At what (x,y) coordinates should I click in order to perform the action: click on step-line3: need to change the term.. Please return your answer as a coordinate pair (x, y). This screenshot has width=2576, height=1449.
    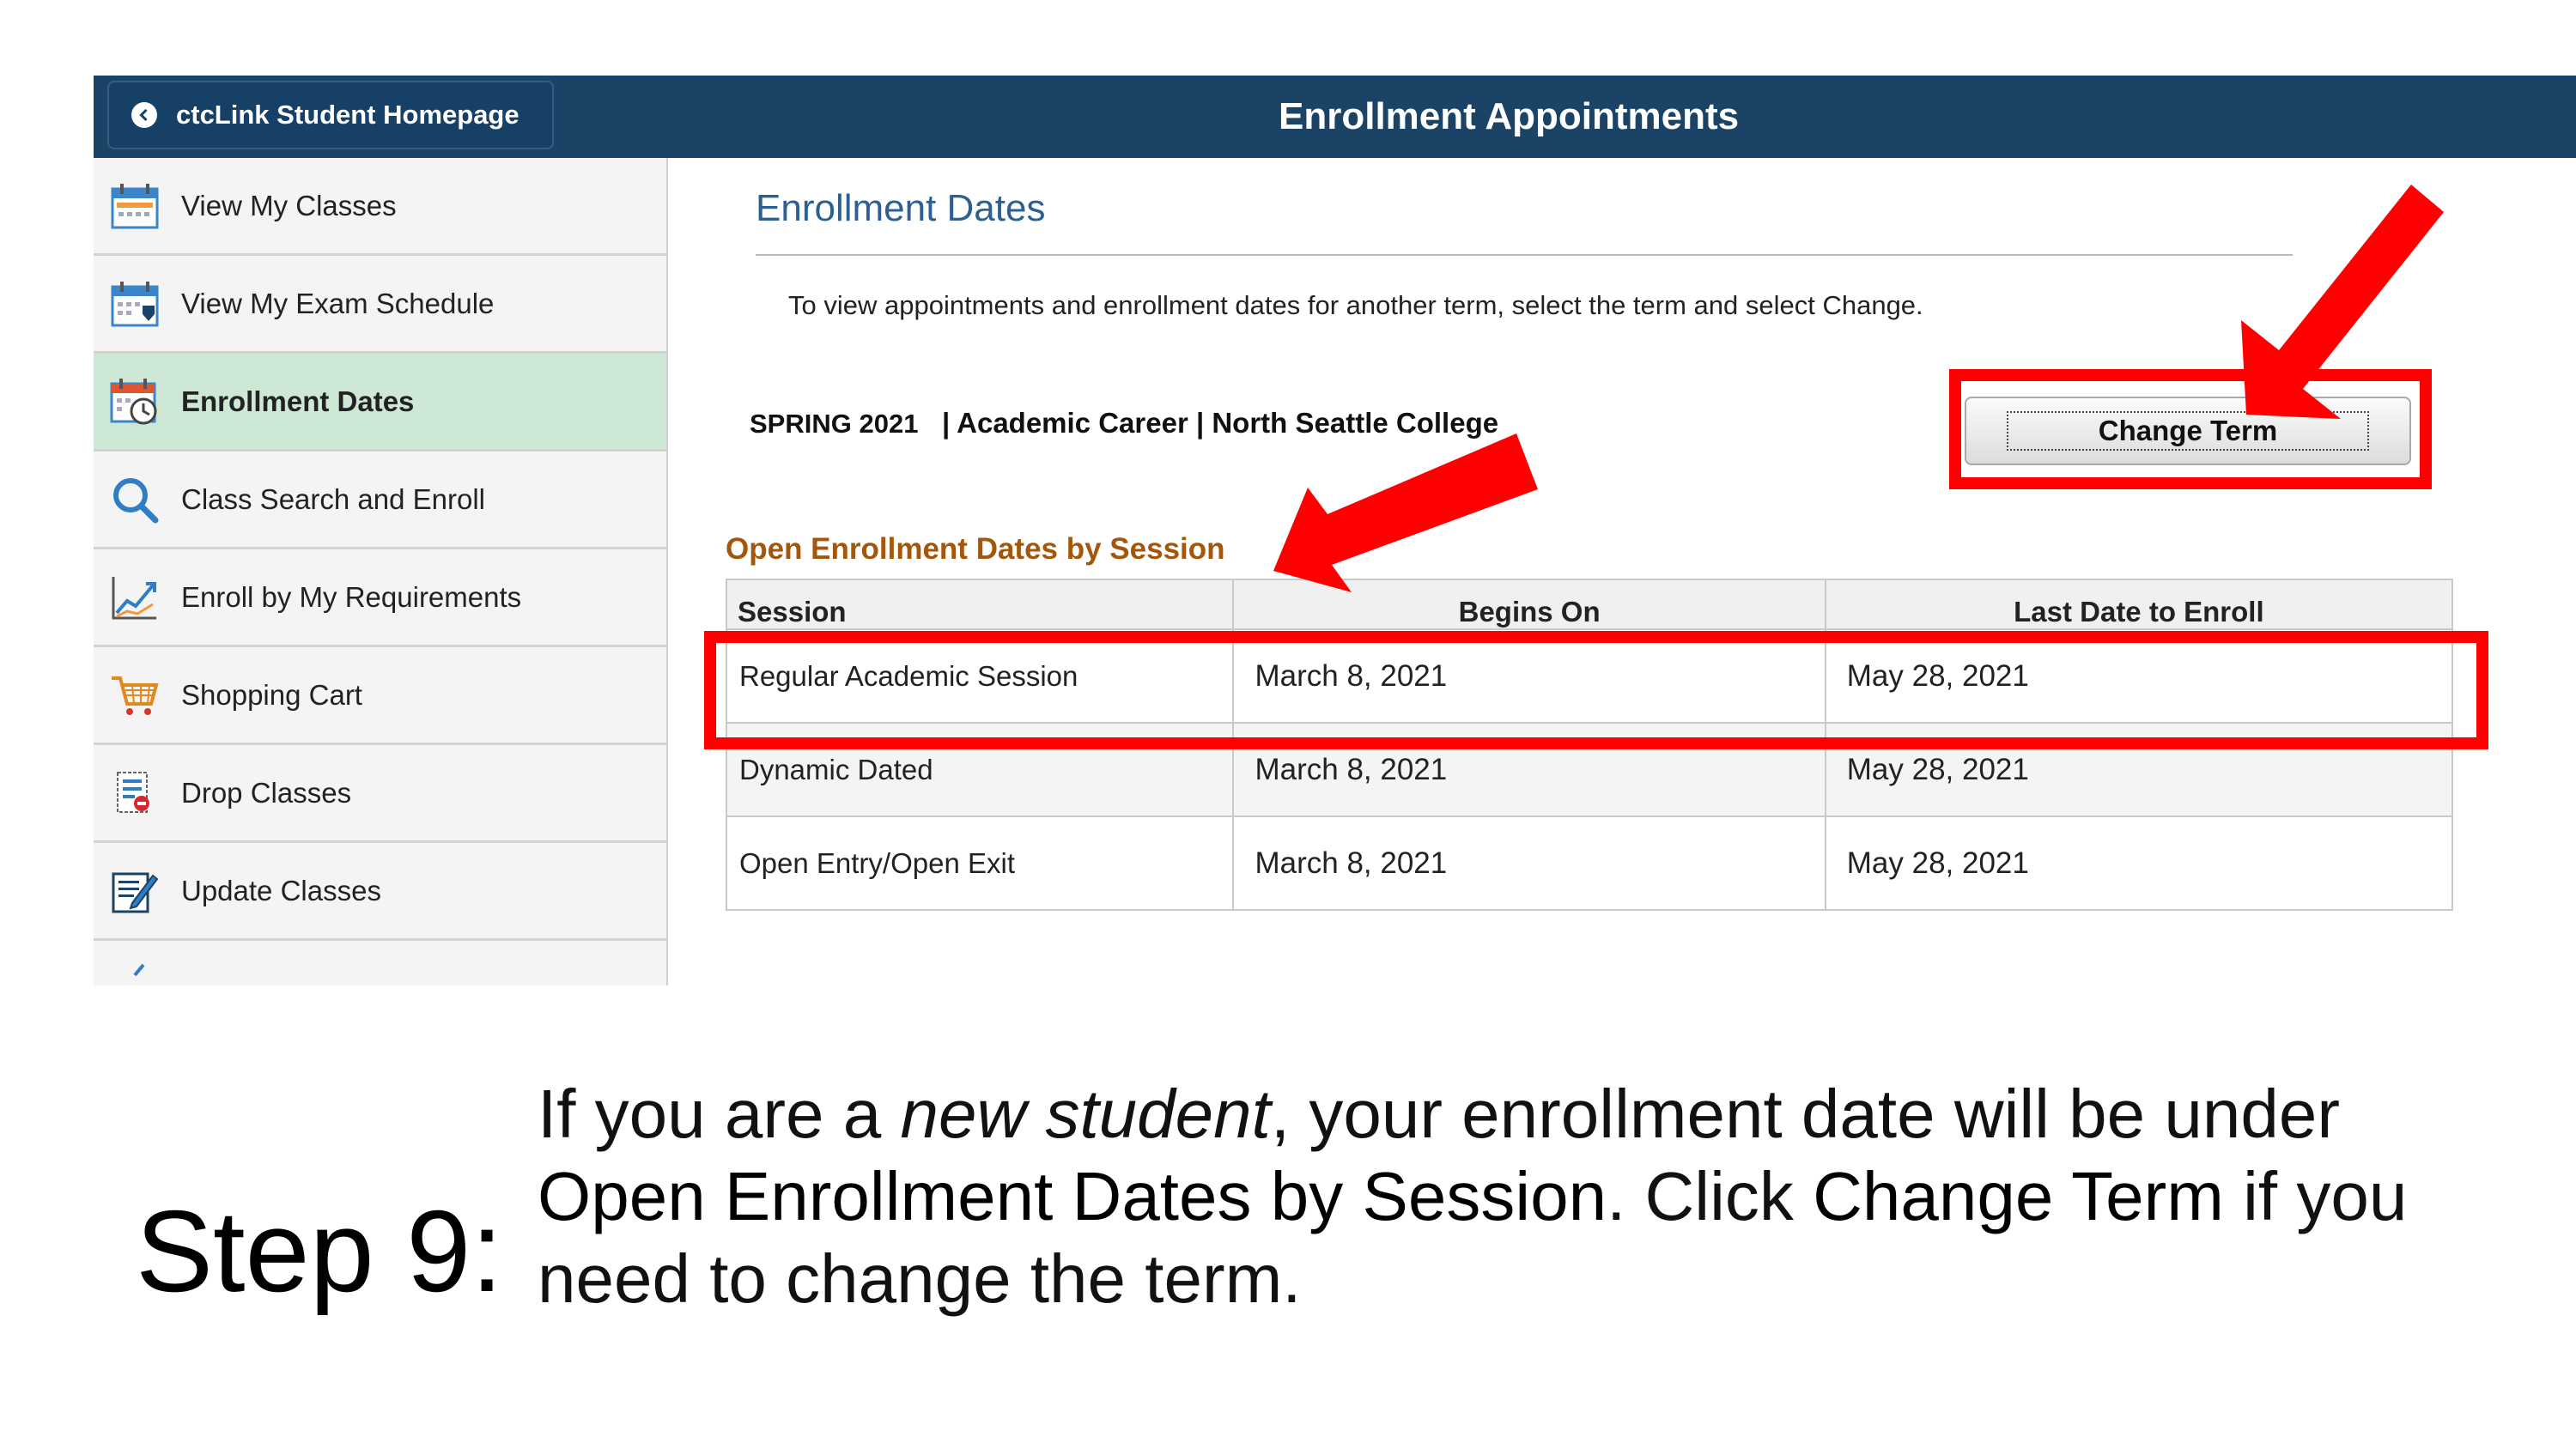
    Looking at the image, I should click on (920, 1278).